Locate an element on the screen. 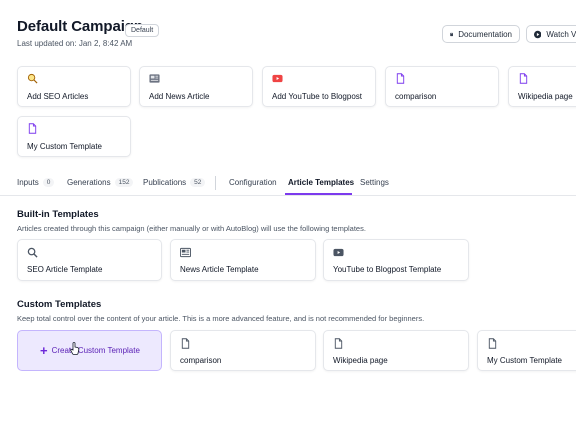 The width and height of the screenshot is (576, 422). youtube-to-blogpost-template-card: YouTube to Blogpost Template is located at coordinates (396, 260).